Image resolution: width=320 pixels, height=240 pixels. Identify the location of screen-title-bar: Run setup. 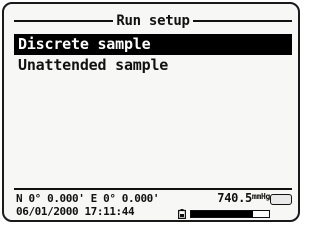
(153, 21).